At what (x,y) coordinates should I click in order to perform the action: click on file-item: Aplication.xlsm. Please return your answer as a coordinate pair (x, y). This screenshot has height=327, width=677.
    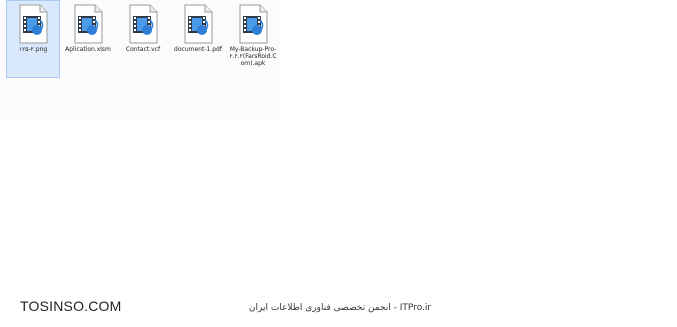
    Looking at the image, I should click on (88, 39).